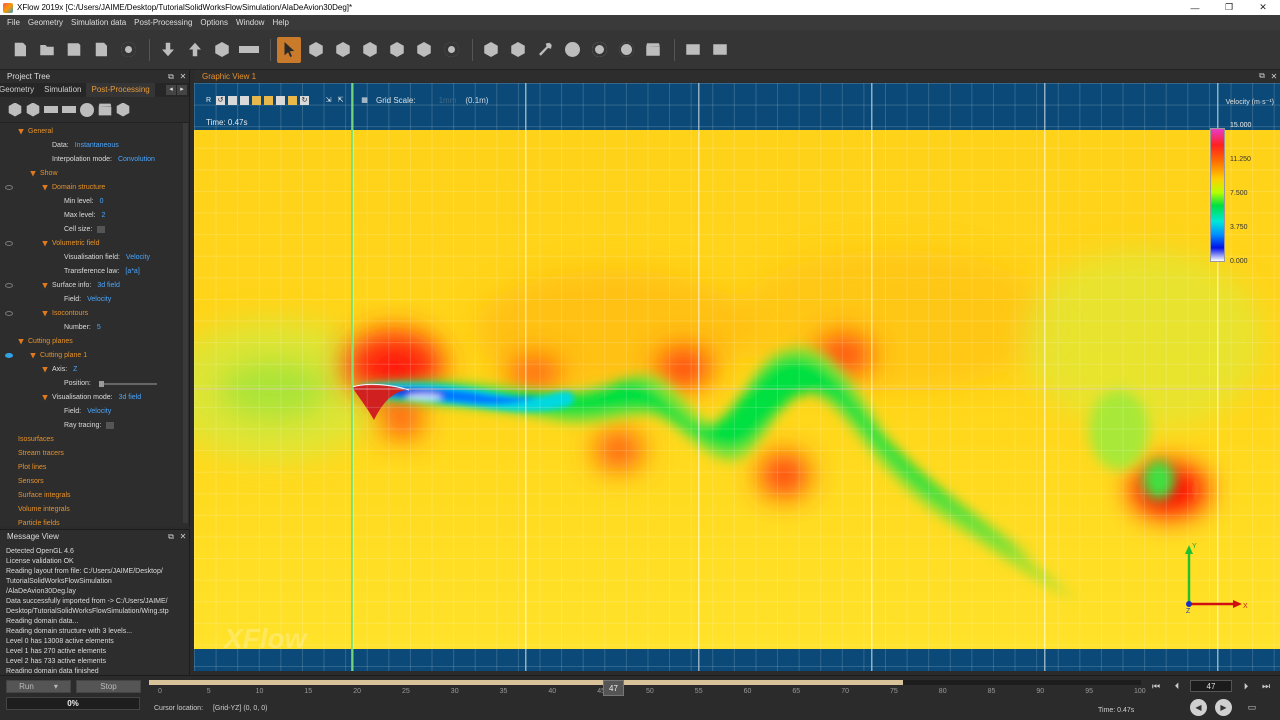 The width and height of the screenshot is (1280, 720). Describe the element at coordinates (69, 109) in the screenshot. I see `isosurface-icon` at that location.